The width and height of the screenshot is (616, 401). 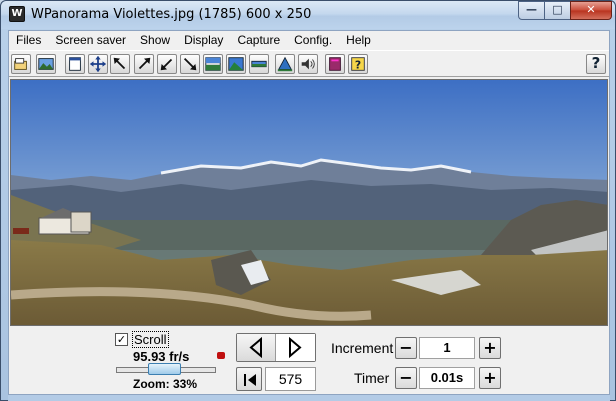 What do you see at coordinates (406, 348) in the screenshot?
I see `increment-minus-button: −` at bounding box center [406, 348].